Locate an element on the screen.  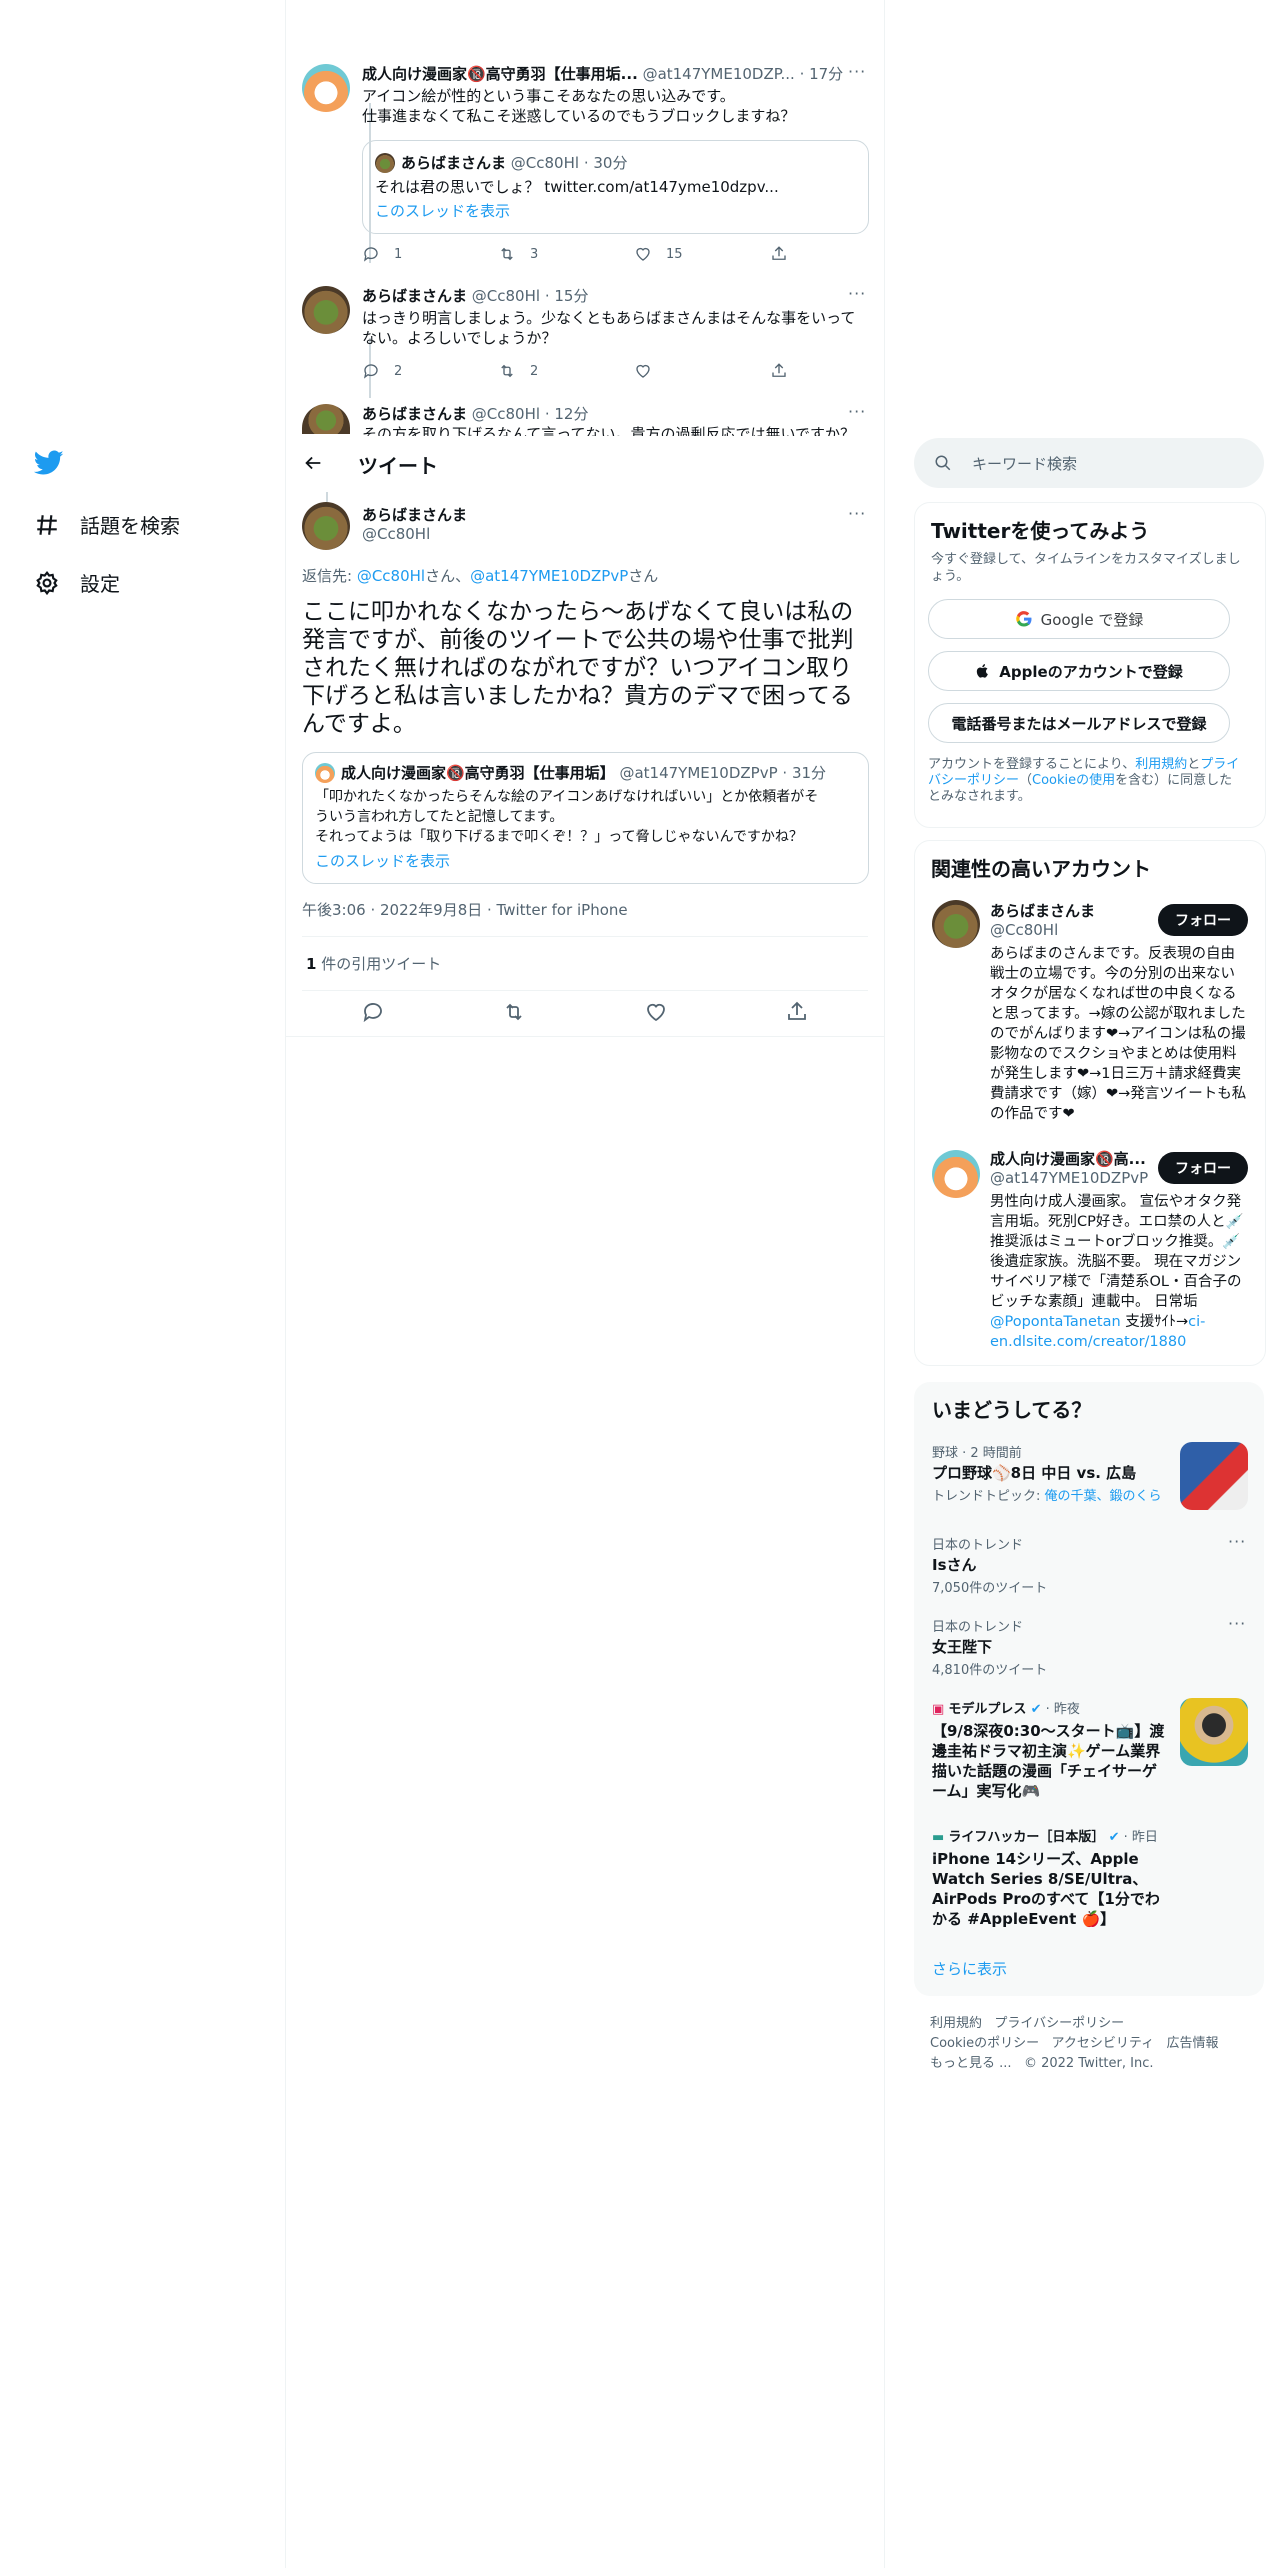
reply-to-link: @at147YME10DZPvP is located at coordinates (549, 576).